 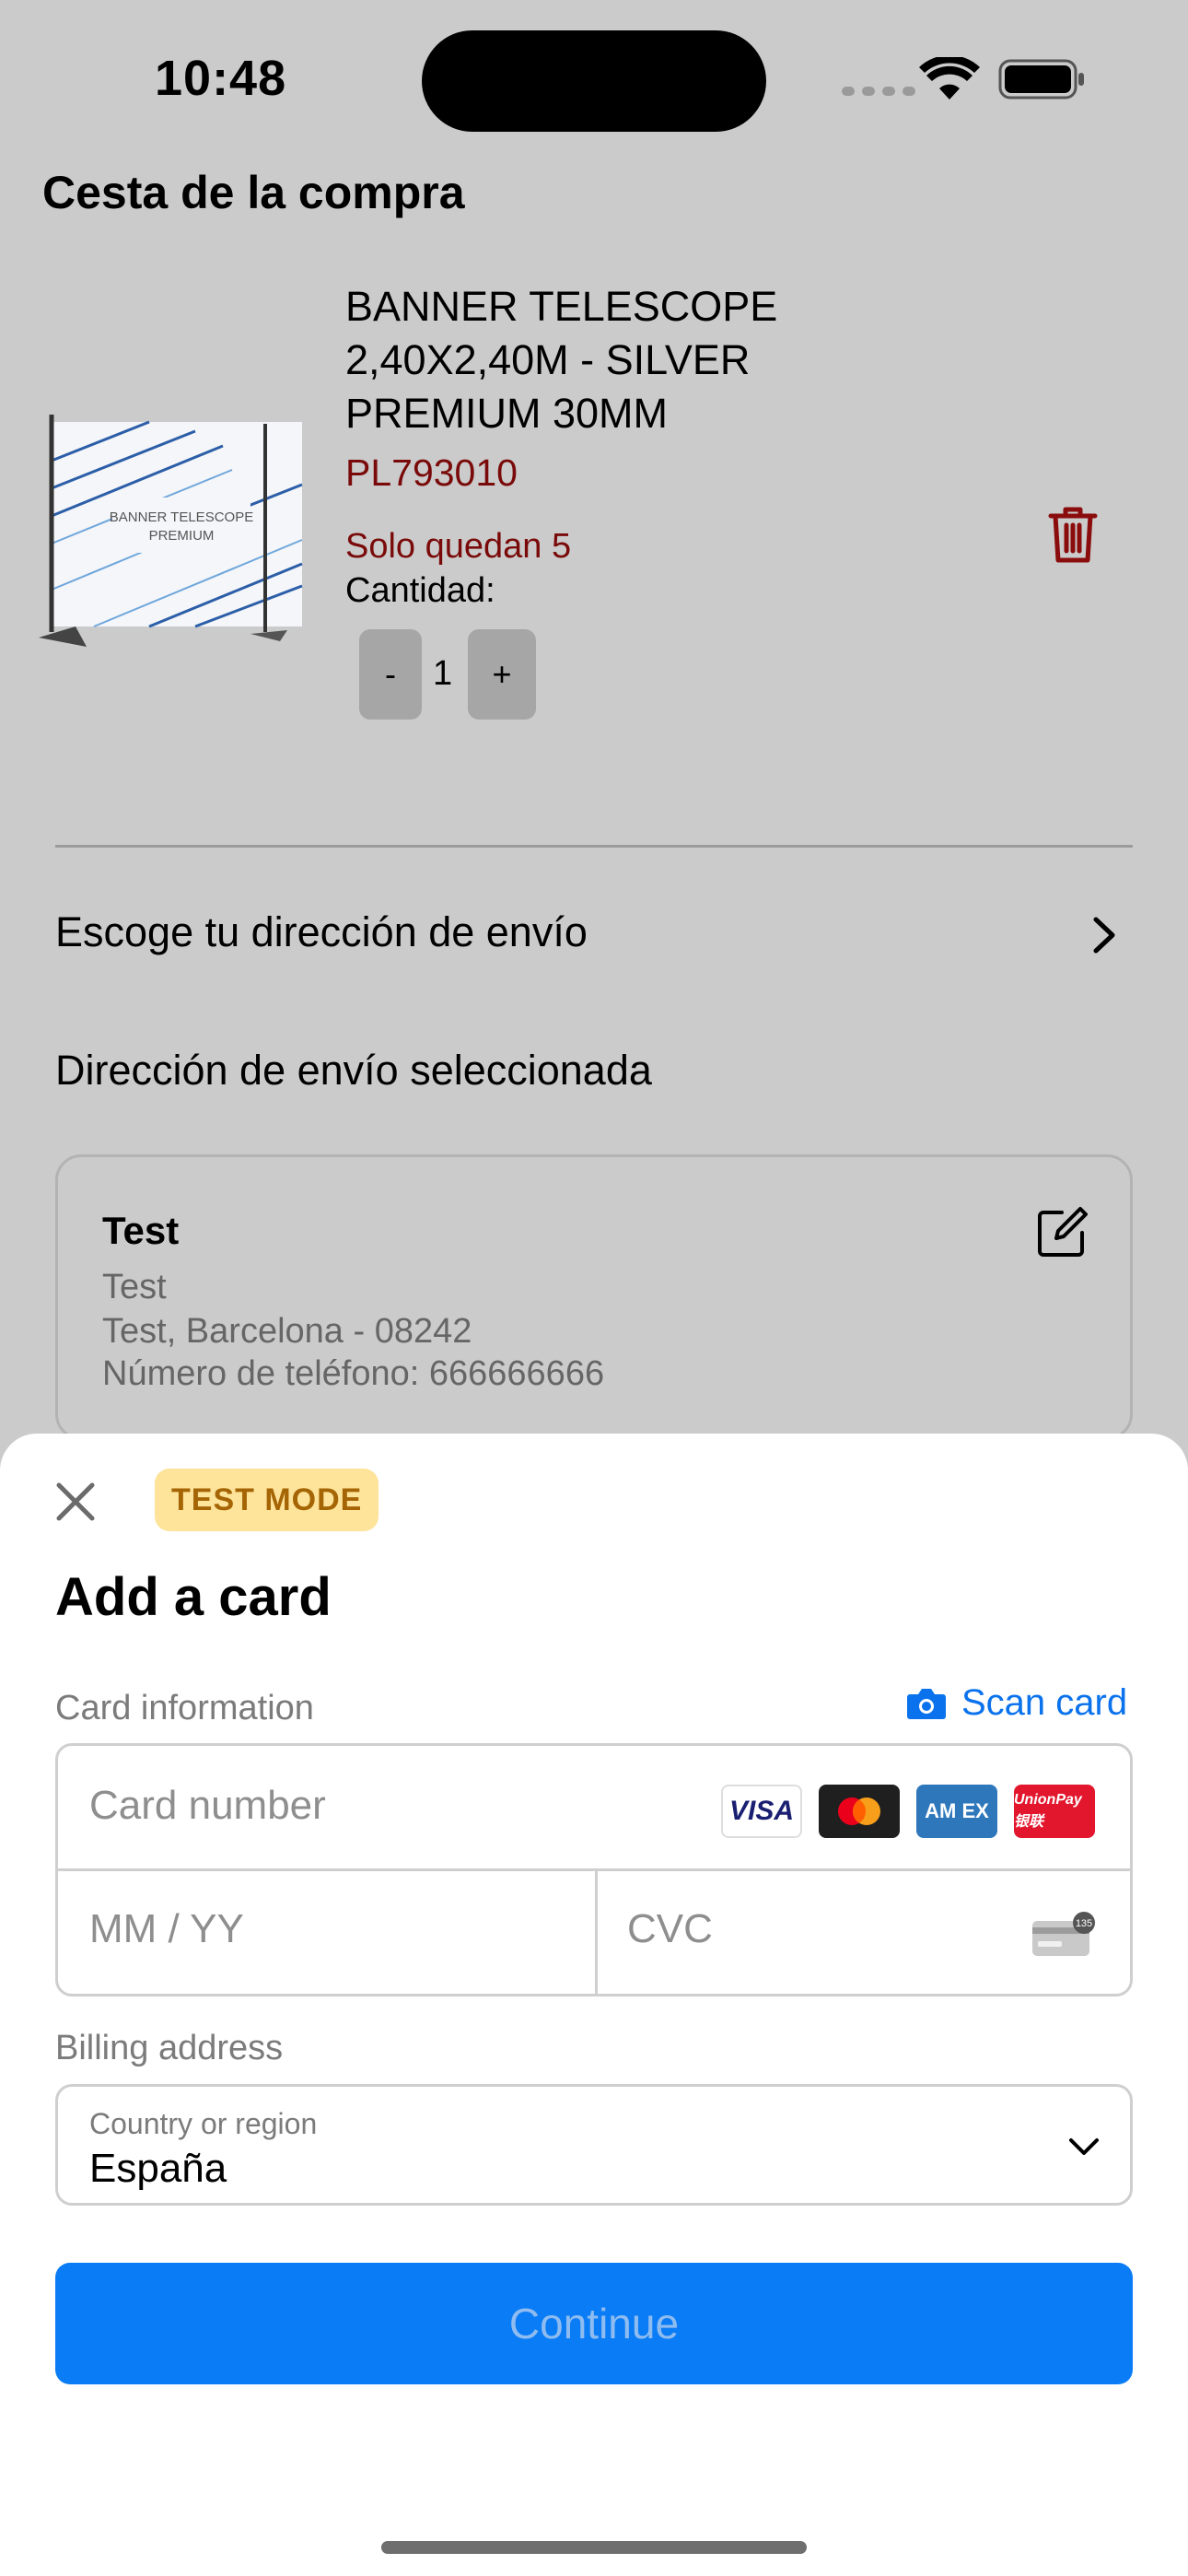 I want to click on camera-icon, so click(x=926, y=1703).